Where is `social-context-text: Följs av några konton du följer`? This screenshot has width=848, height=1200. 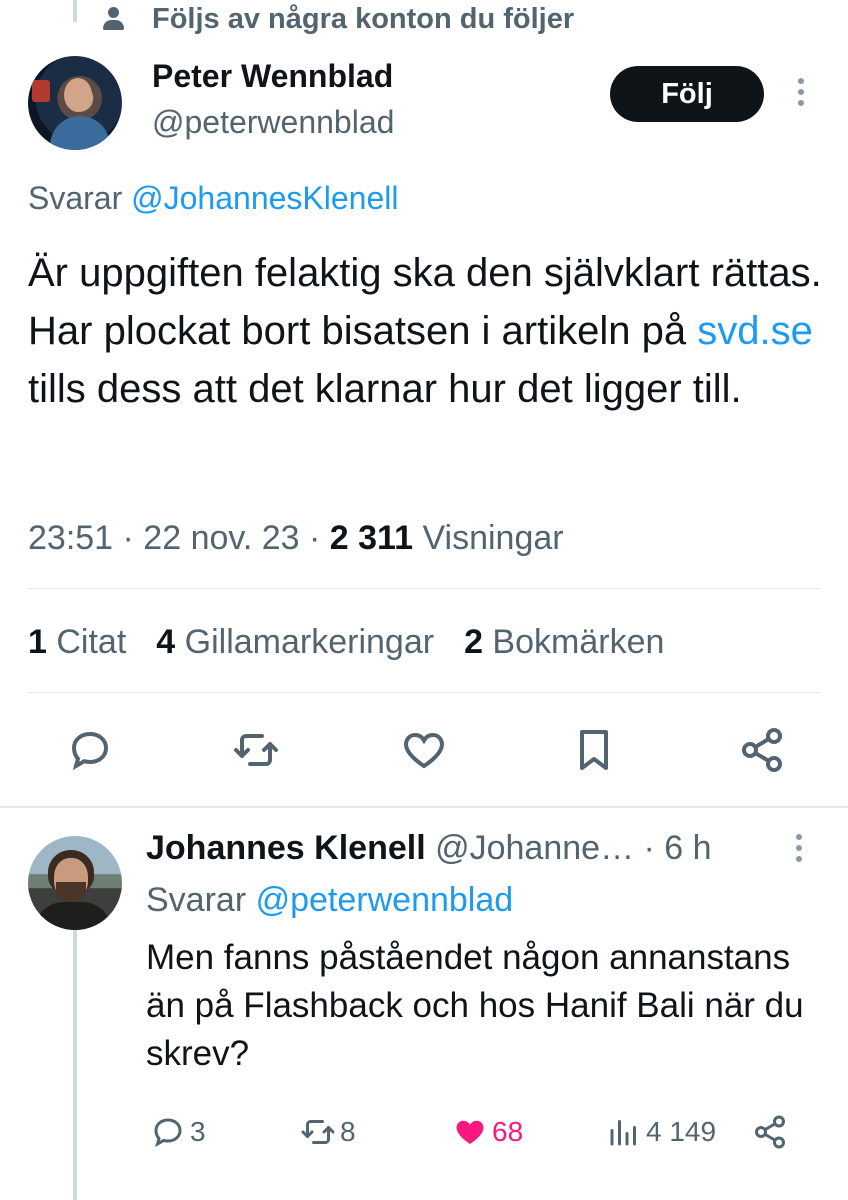 social-context-text: Följs av några konton du följer is located at coordinates (363, 18).